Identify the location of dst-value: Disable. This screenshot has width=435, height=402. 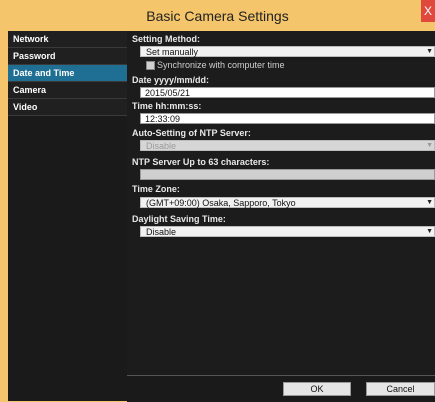
(161, 232).